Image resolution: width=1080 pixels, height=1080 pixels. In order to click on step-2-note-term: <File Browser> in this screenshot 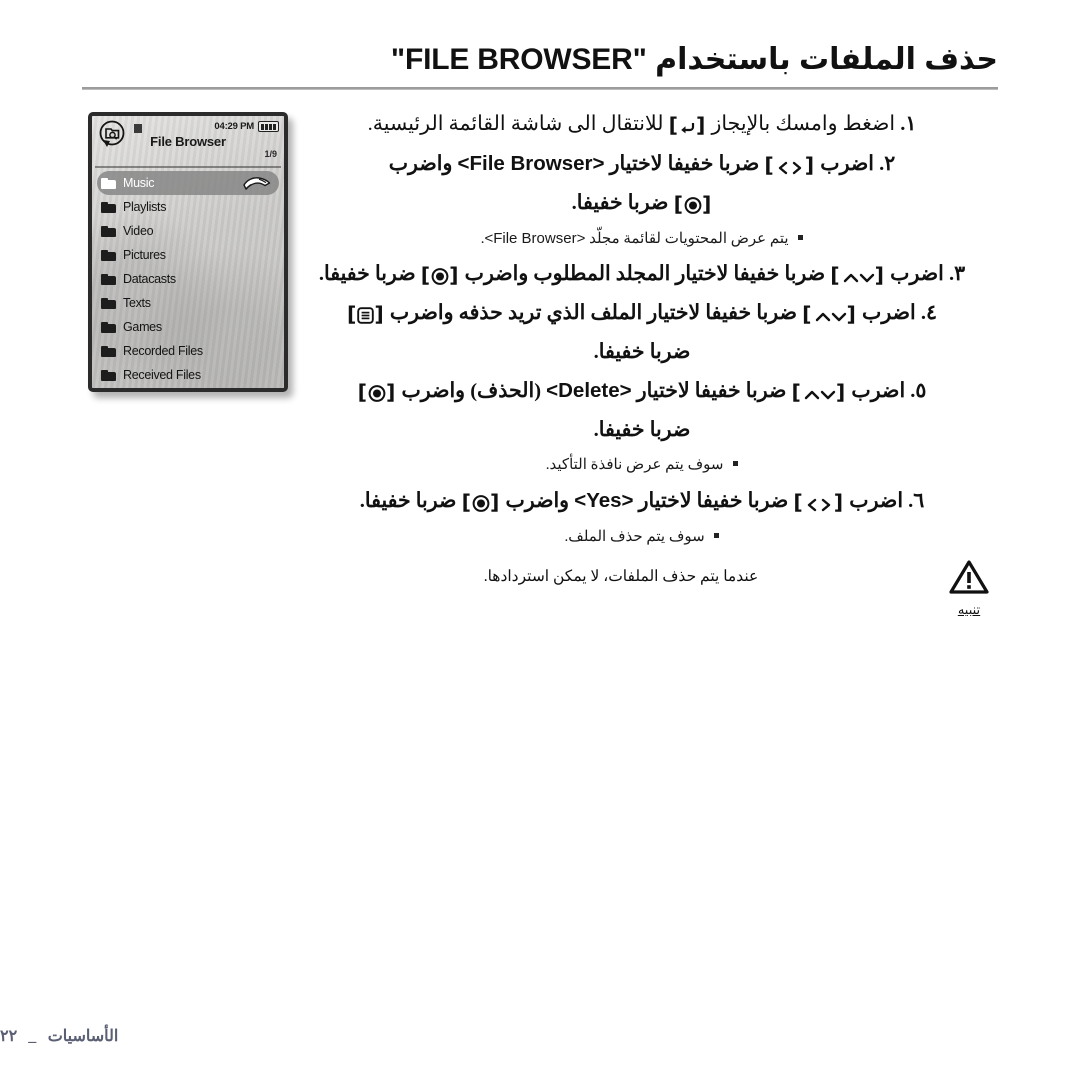, I will do `click(535, 238)`.